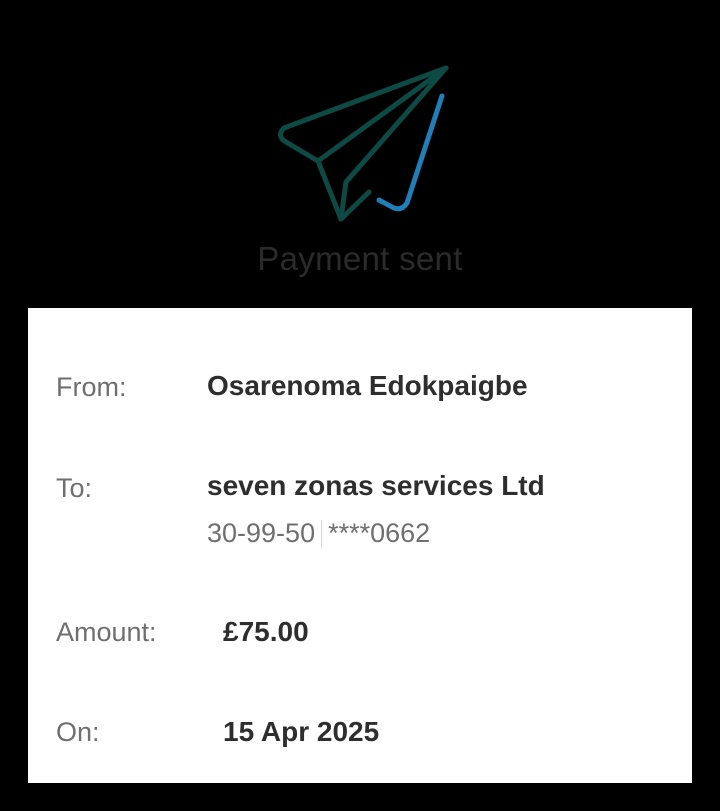  I want to click on plane-outline, so click(363, 143).